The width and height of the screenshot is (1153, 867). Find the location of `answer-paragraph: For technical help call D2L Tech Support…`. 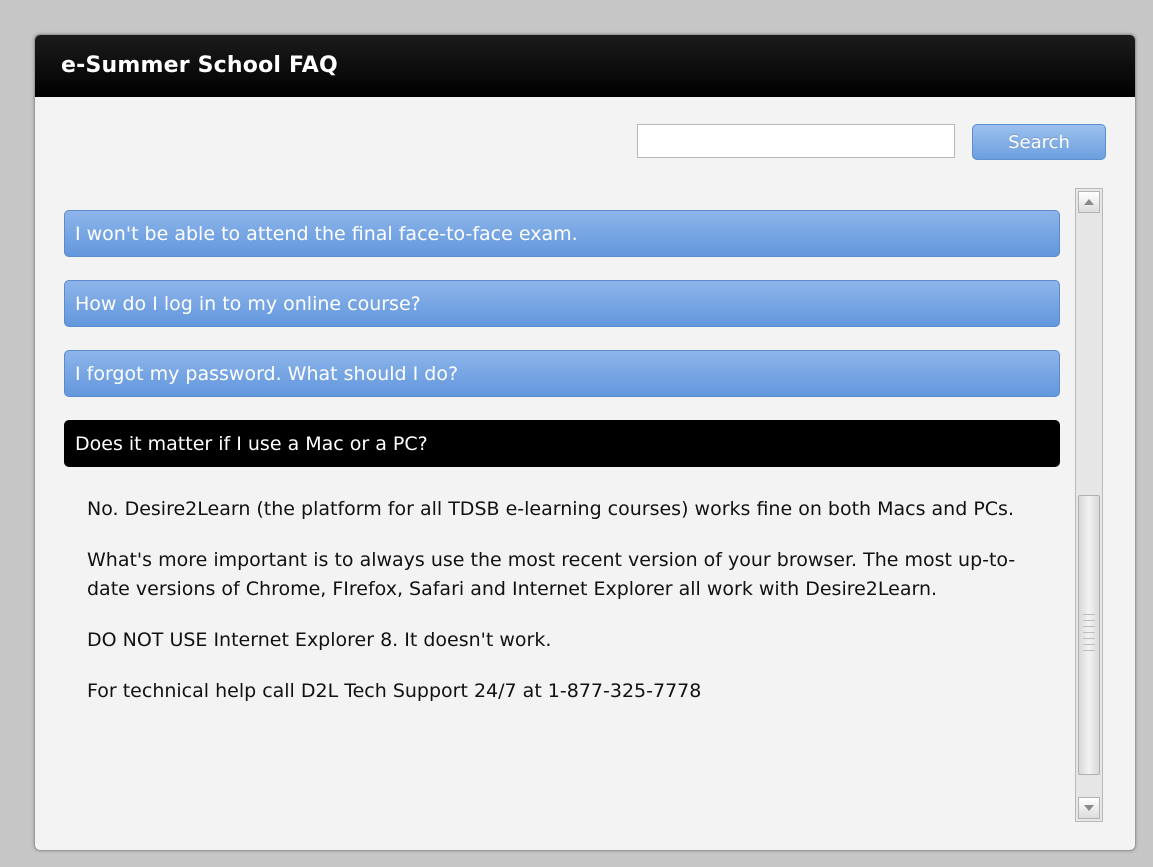

answer-paragraph: For technical help call D2L Tech Support… is located at coordinates (394, 691).